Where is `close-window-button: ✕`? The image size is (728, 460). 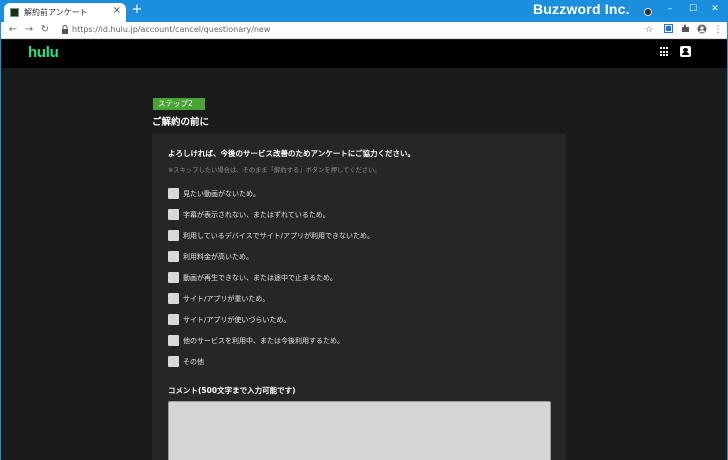 close-window-button: ✕ is located at coordinates (715, 9).